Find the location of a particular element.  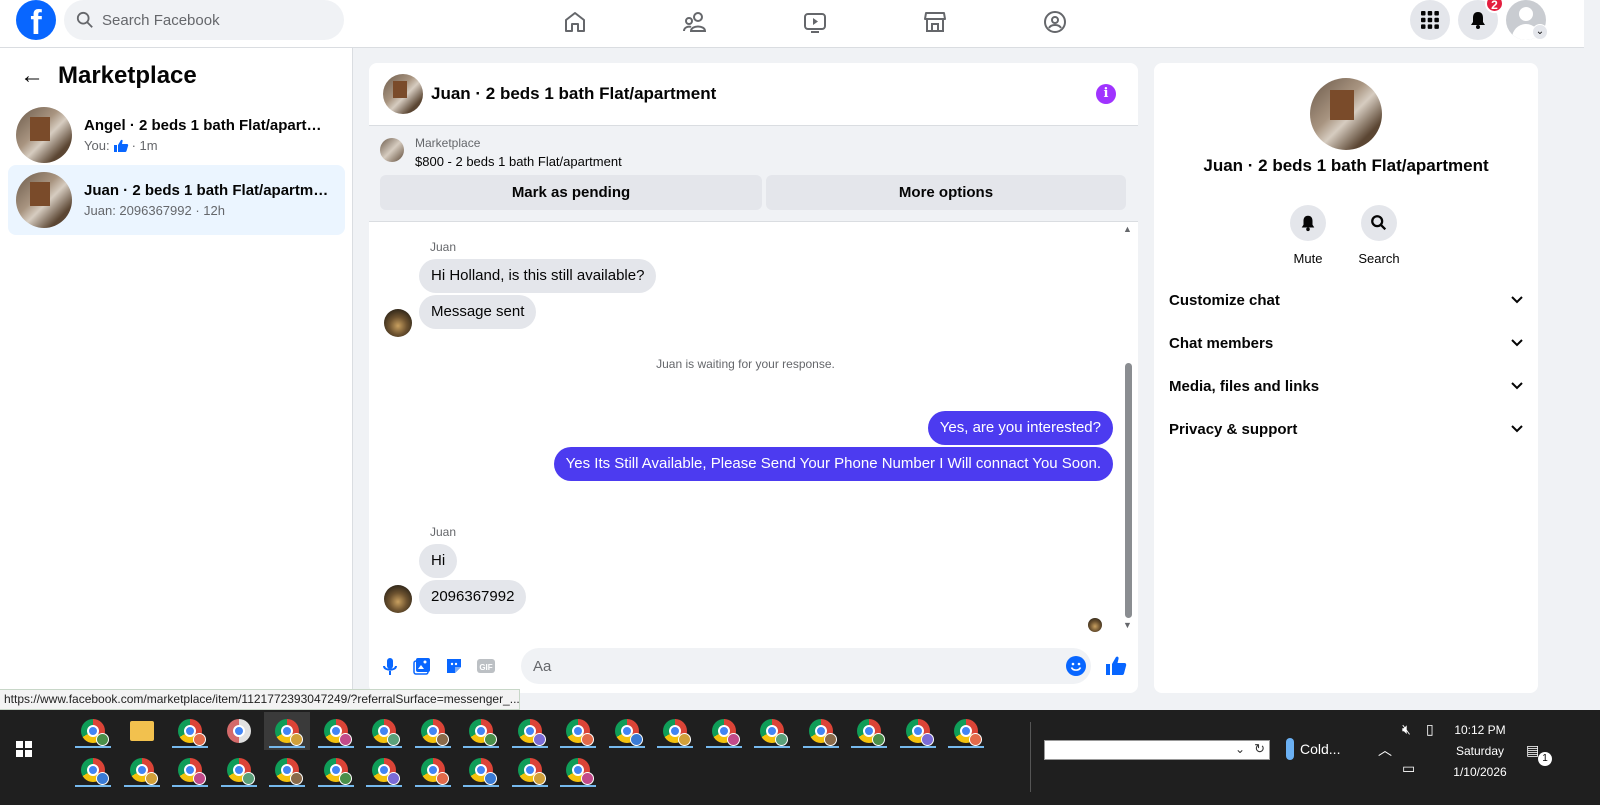

mute-button: Mute is located at coordinates (1308, 235).